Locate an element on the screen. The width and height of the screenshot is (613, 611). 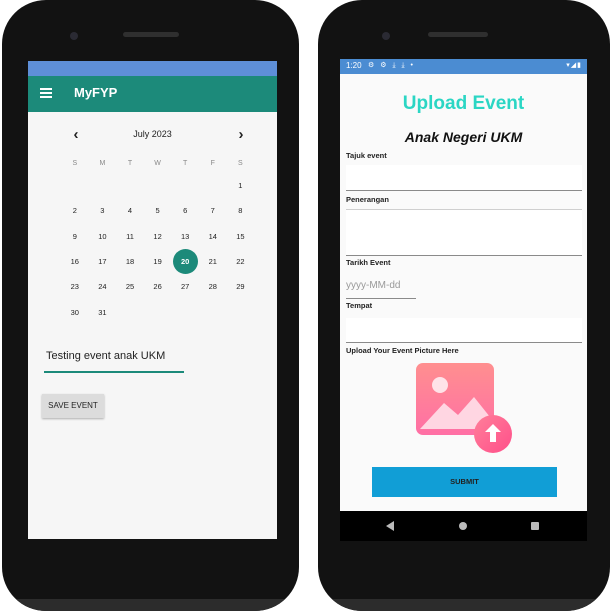
calendar-day: 7 is located at coordinates (213, 210).